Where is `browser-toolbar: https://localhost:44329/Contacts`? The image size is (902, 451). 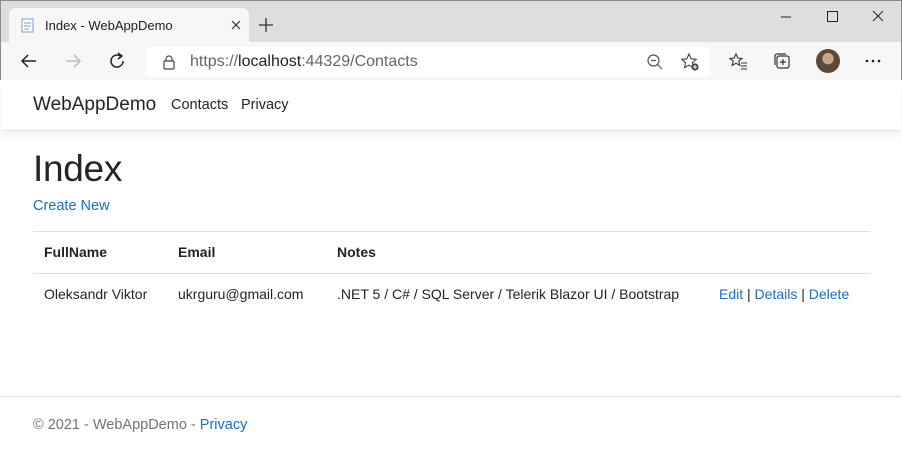 browser-toolbar: https://localhost:44329/Contacts is located at coordinates (451, 61).